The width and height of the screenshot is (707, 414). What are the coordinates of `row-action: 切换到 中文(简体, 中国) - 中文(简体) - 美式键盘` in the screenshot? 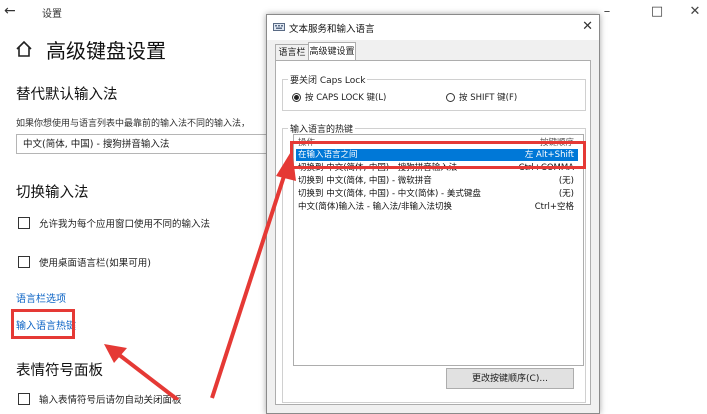 It's located at (389, 194).